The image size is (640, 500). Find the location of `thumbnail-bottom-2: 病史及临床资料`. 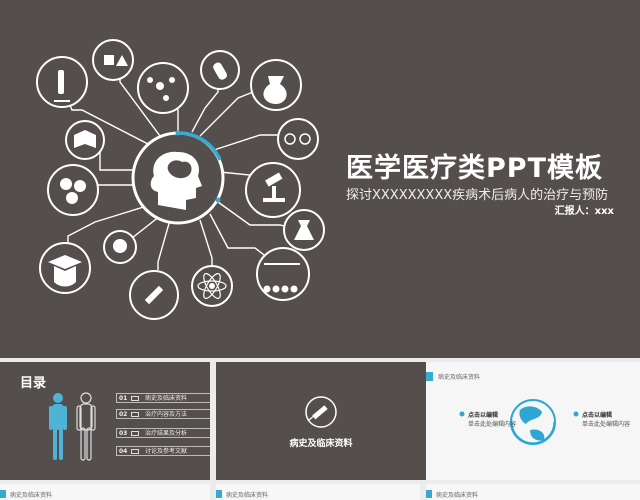

thumbnail-bottom-2: 病史及临床资料 is located at coordinates (318, 492).